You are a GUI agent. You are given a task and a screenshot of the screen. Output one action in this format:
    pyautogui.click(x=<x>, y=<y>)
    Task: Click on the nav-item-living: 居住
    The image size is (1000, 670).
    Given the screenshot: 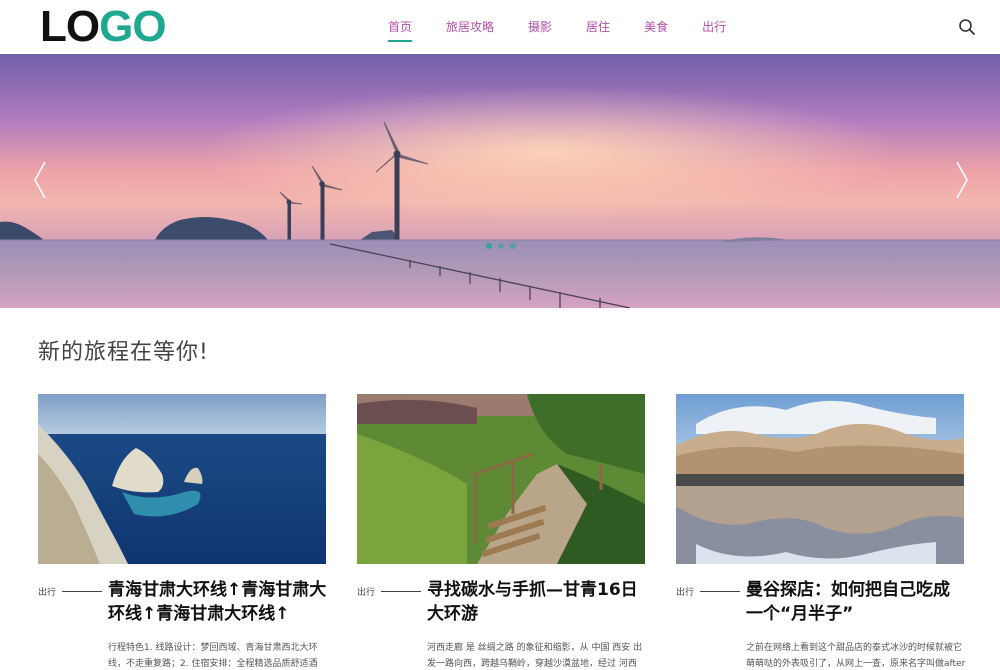 What is the action you would take?
    pyautogui.click(x=598, y=27)
    